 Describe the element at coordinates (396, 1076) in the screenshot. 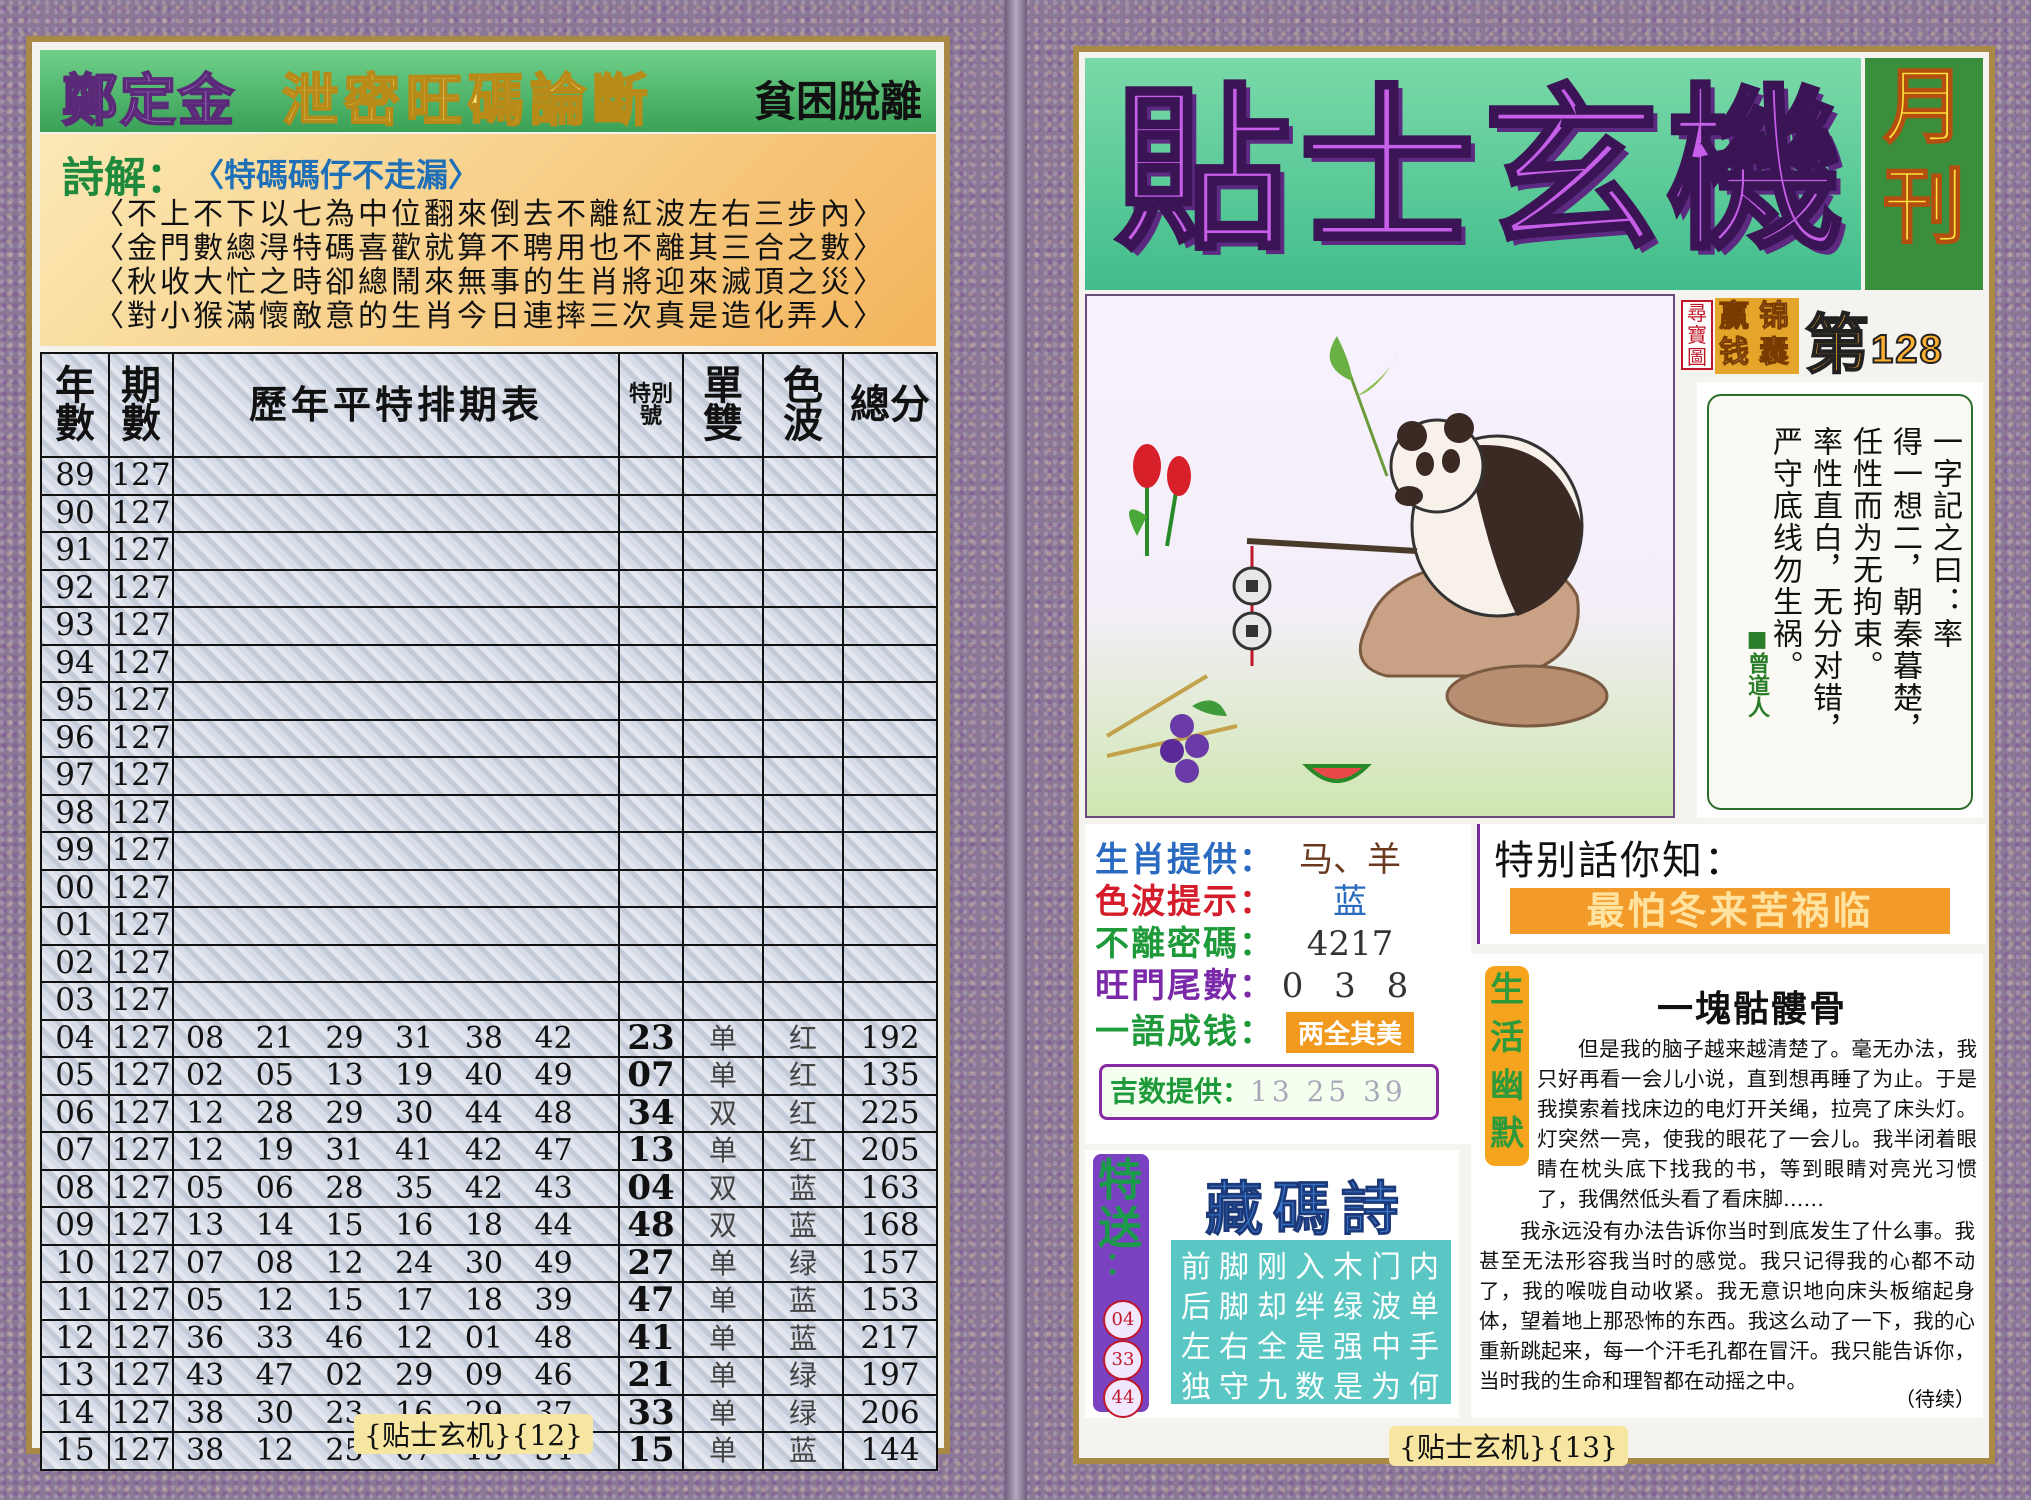

I see `cell-nums: 02 05 13 19 40 49` at that location.